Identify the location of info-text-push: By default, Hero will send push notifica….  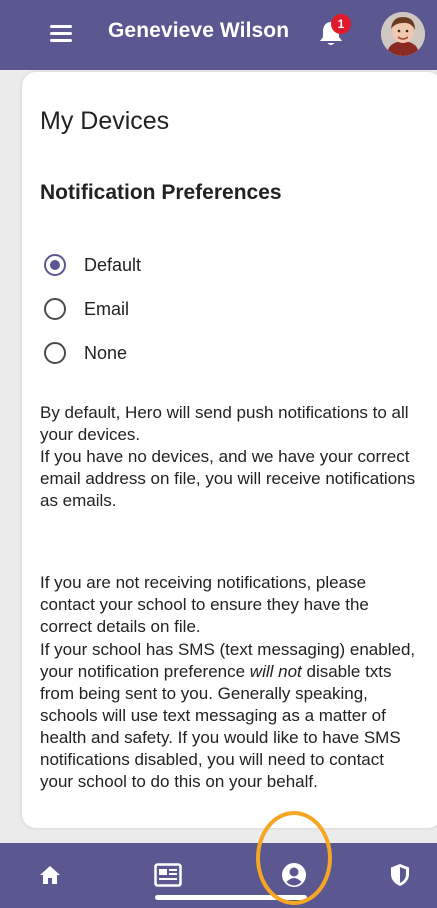
(224, 423).